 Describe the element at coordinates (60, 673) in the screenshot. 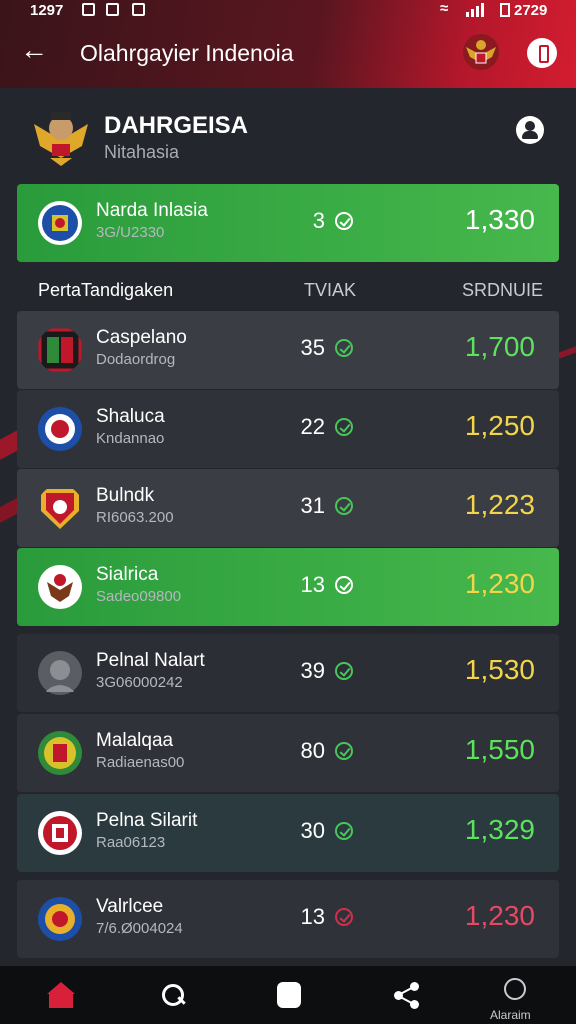

I see `player-avatar-icon` at that location.